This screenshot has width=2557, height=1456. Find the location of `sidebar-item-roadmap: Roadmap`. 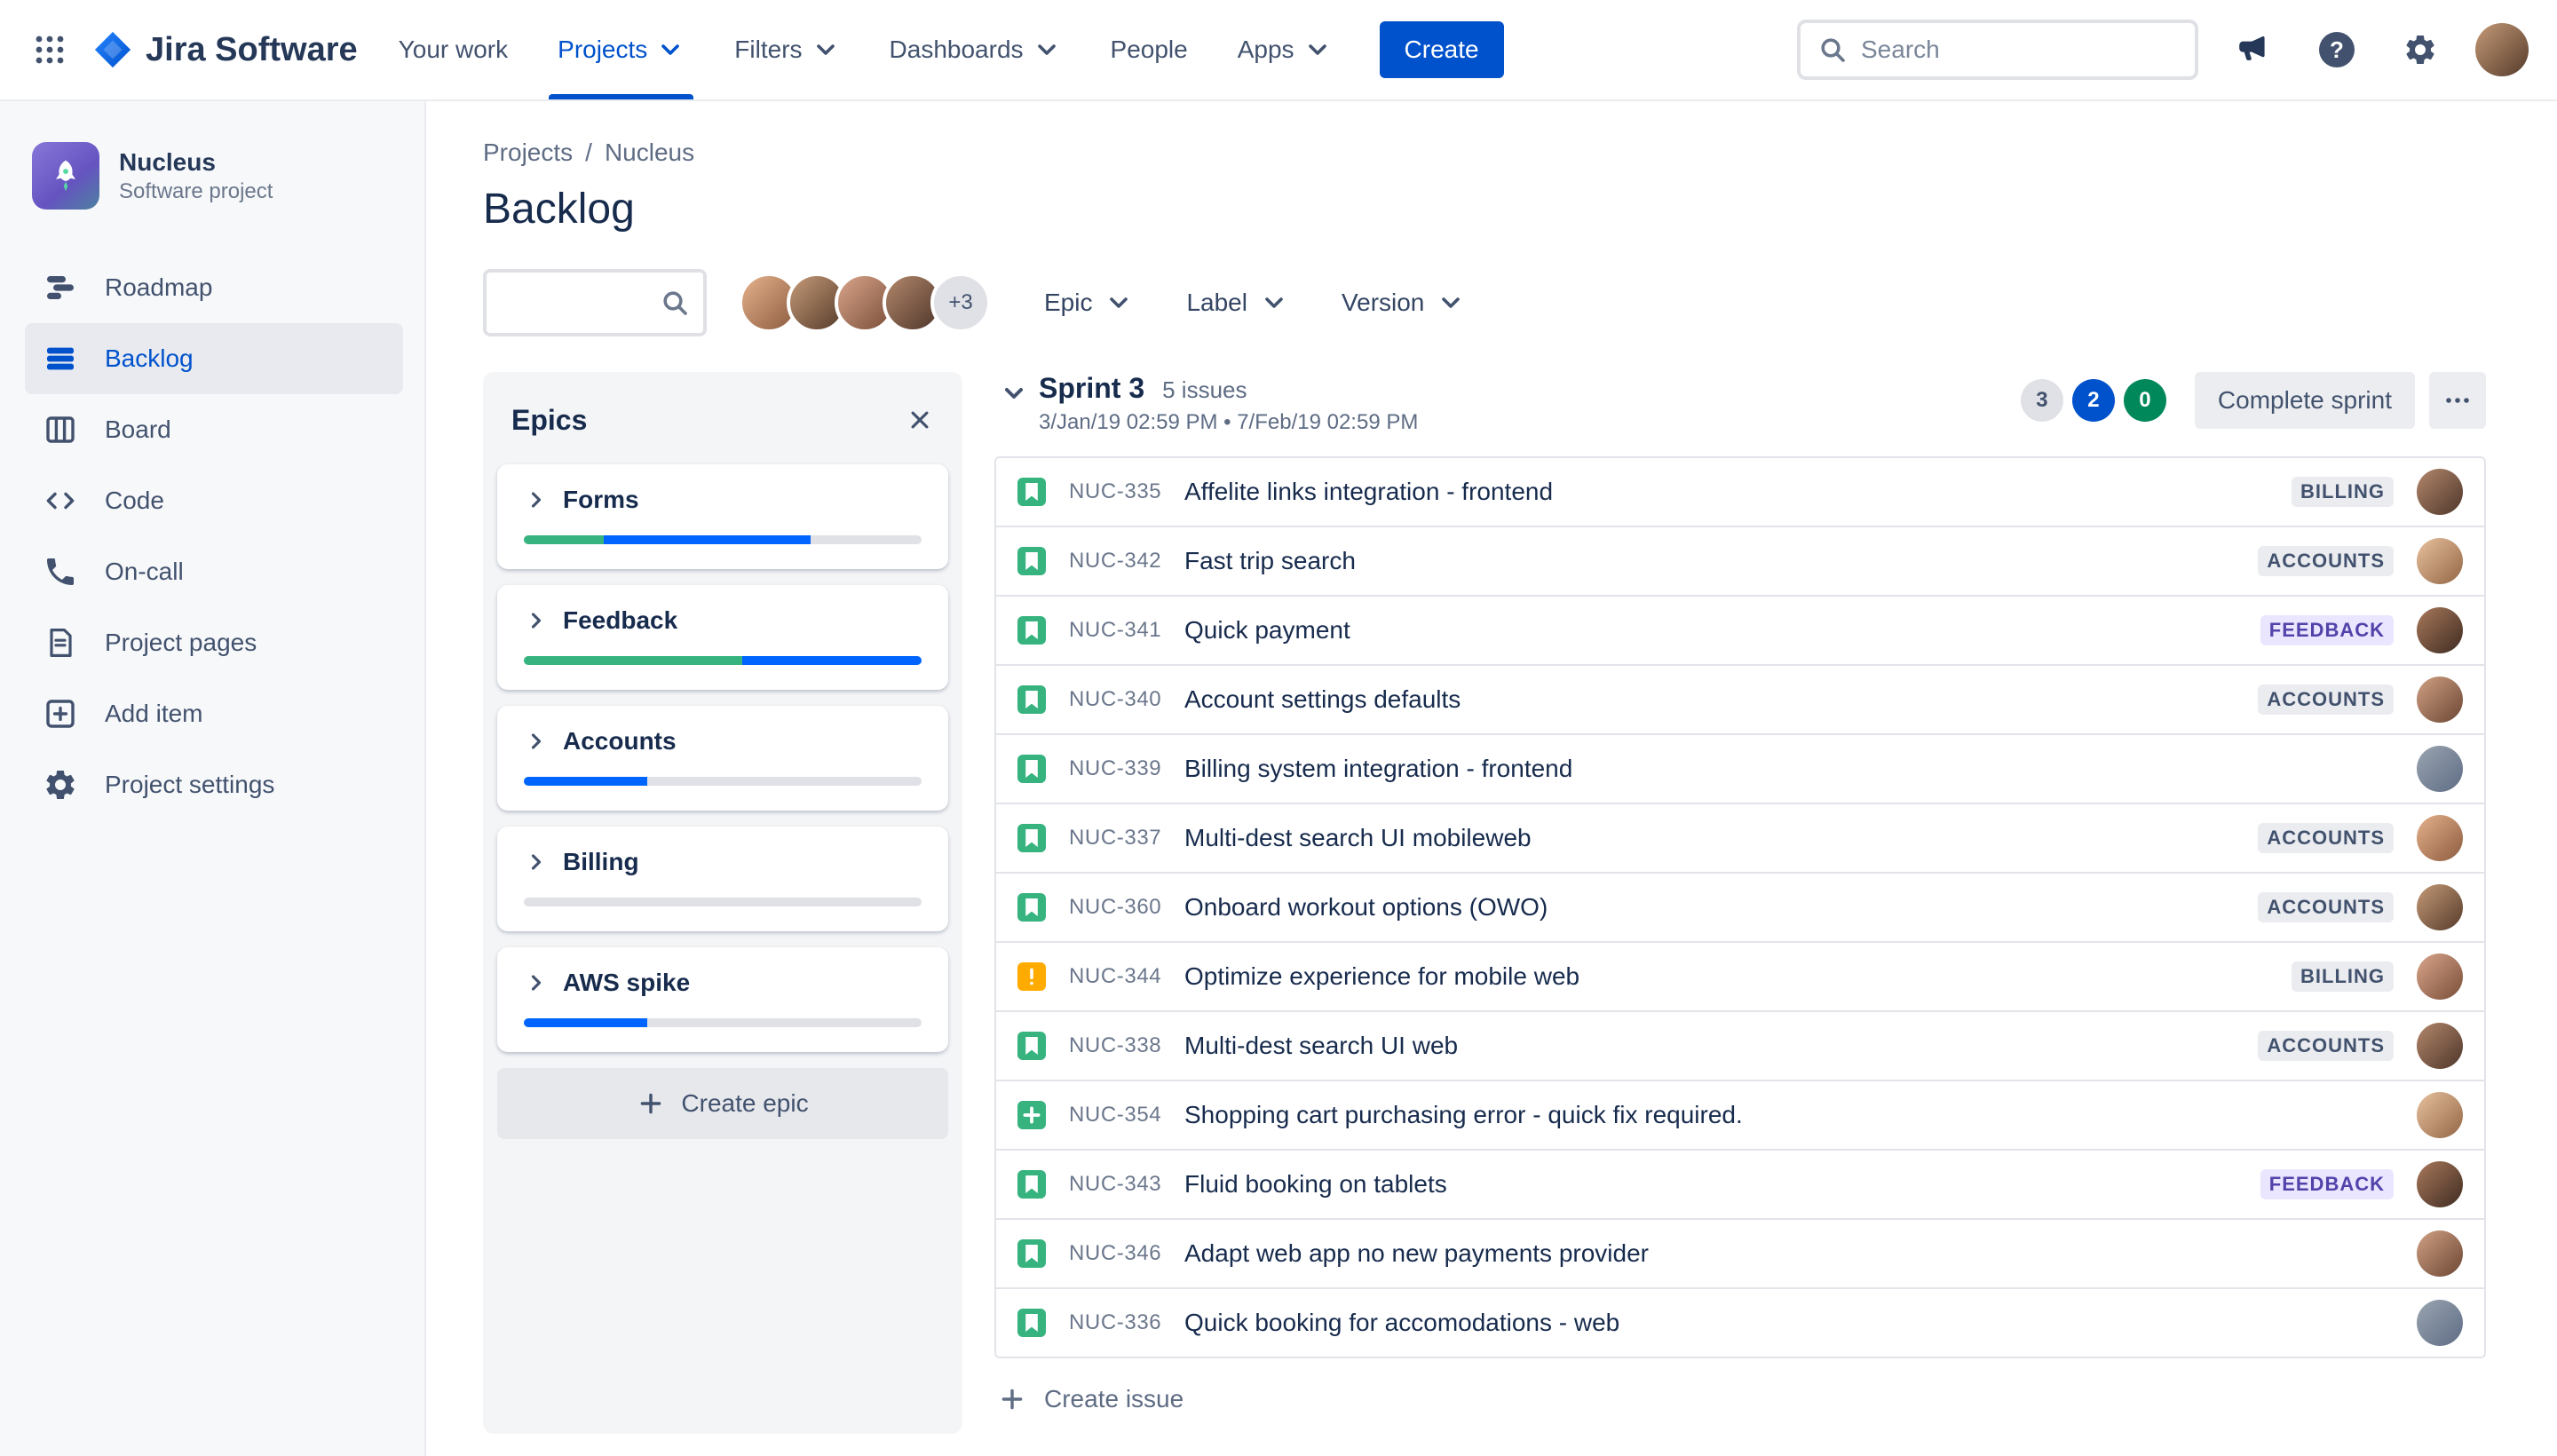

sidebar-item-roadmap: Roadmap is located at coordinates (214, 287).